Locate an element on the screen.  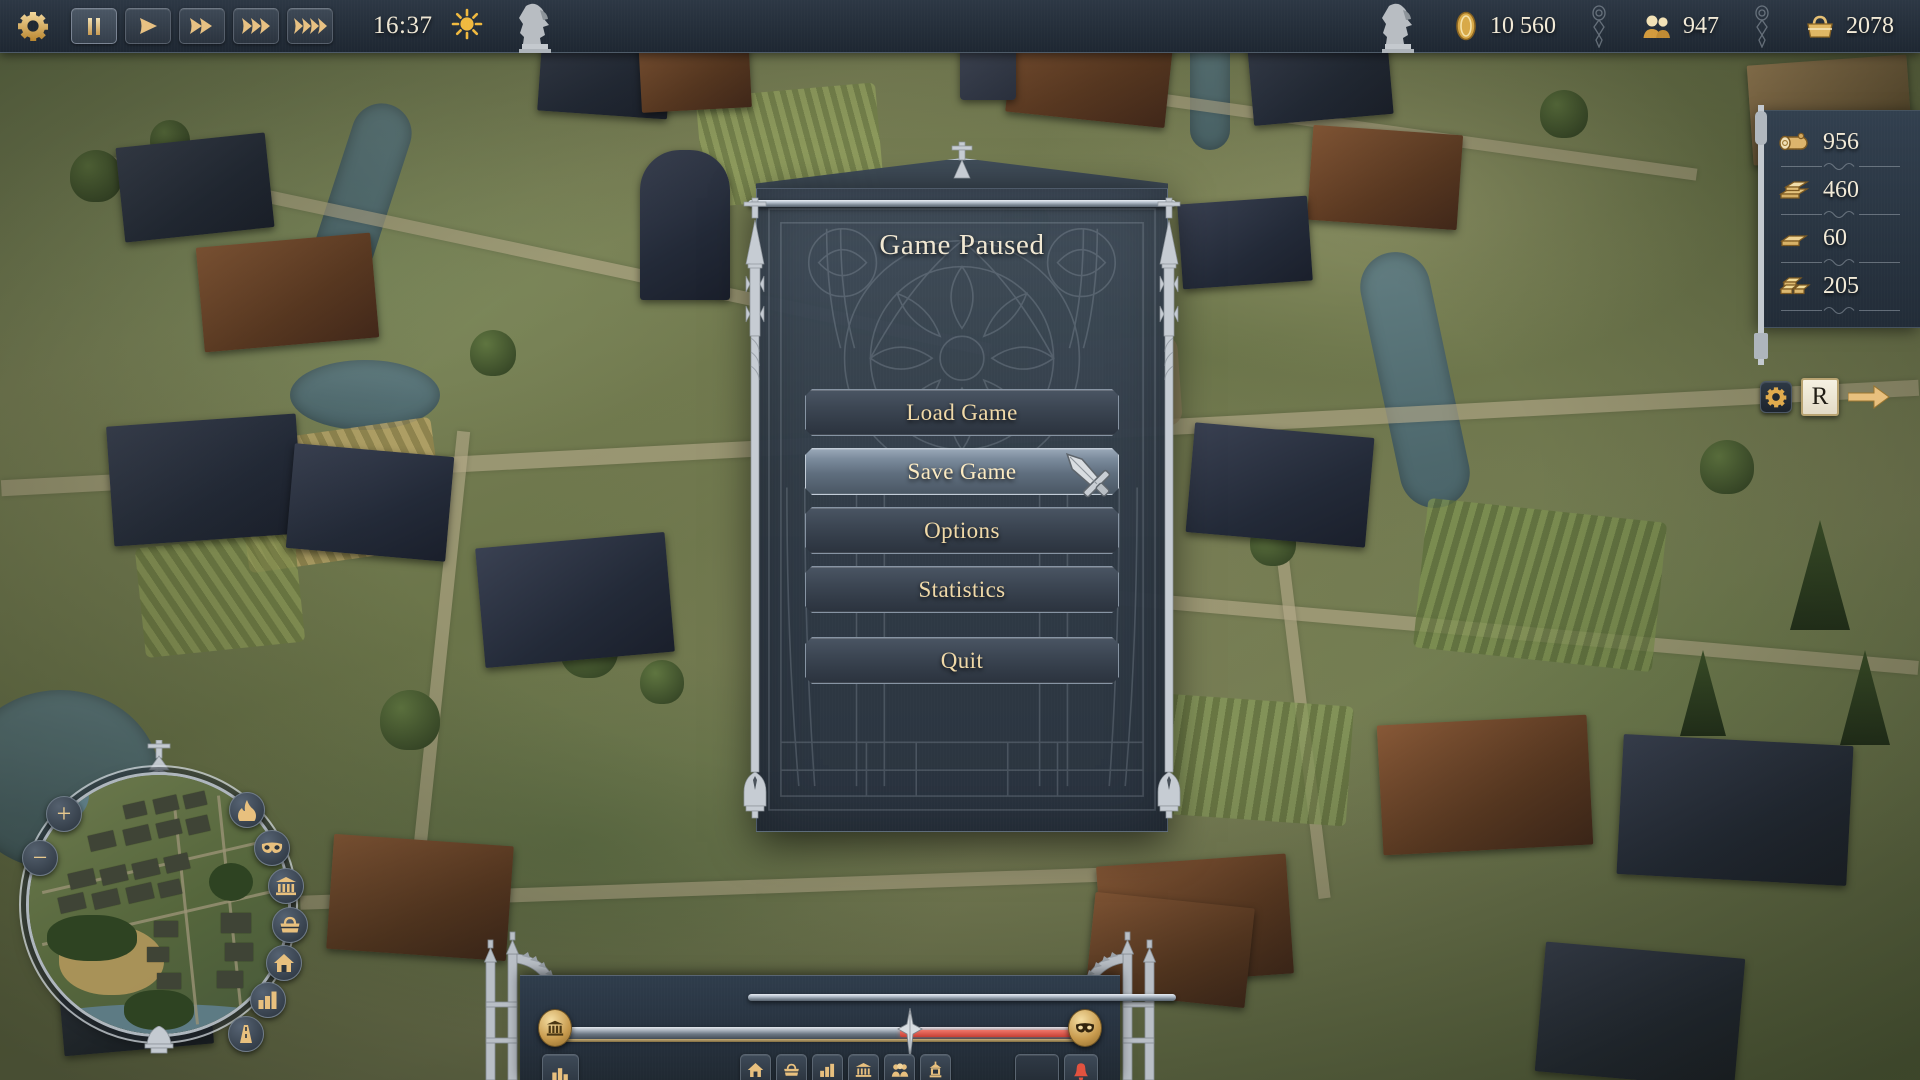
industry-layer-button is located at coordinates (268, 1000).